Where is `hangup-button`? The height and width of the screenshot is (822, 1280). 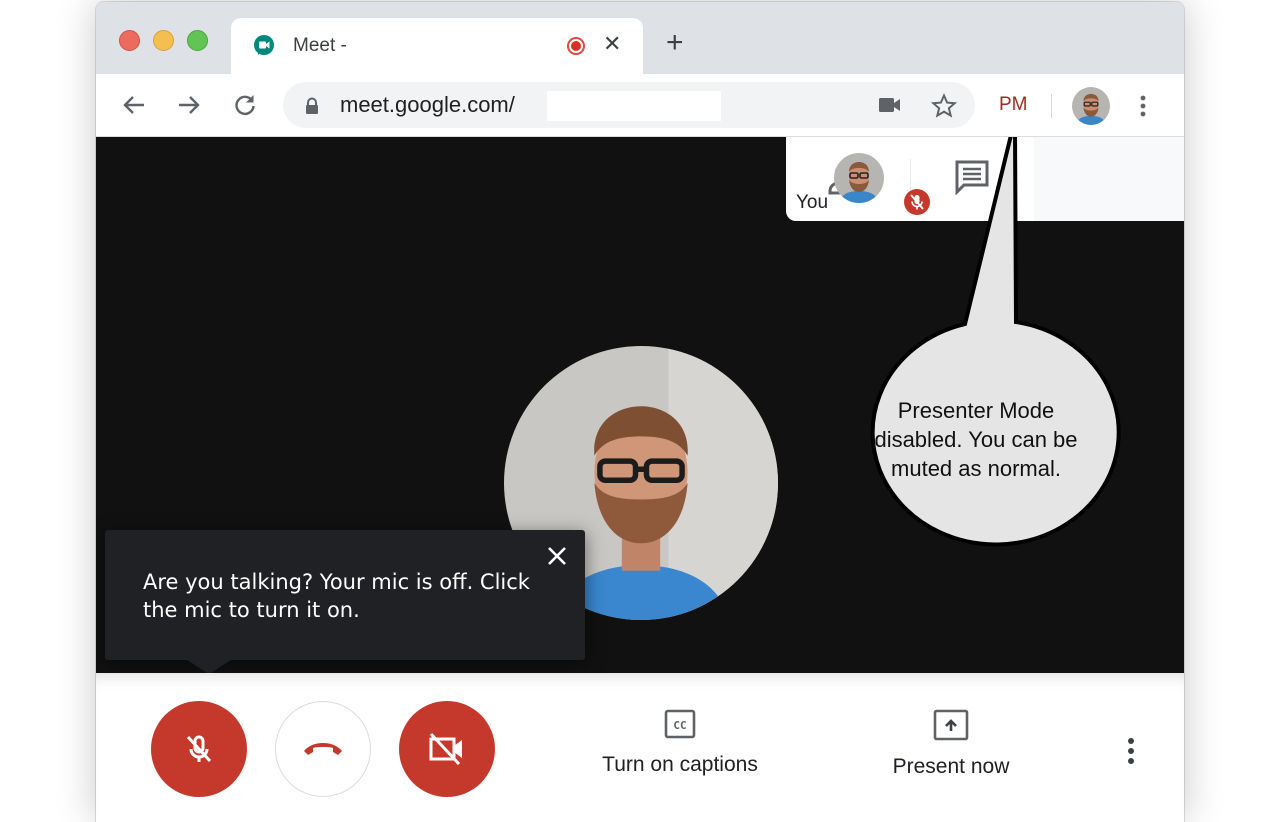
hangup-button is located at coordinates (323, 749).